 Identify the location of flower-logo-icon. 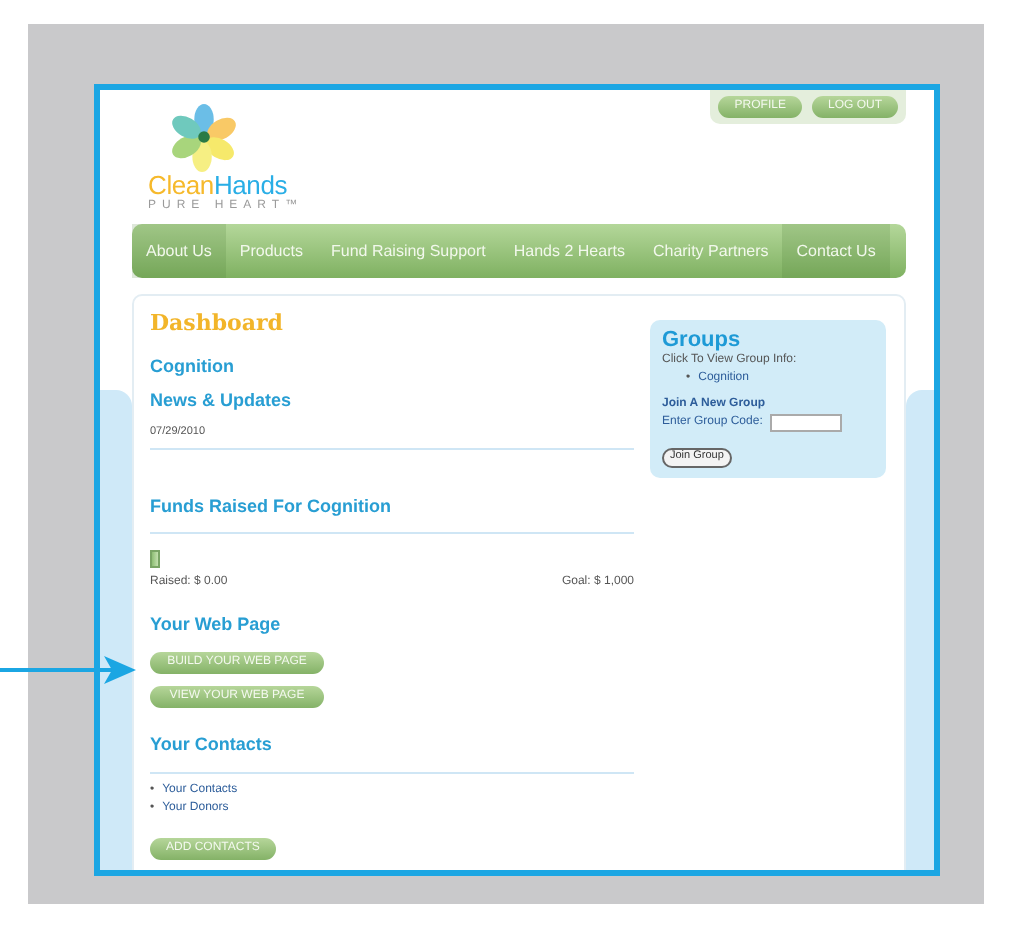
(204, 137).